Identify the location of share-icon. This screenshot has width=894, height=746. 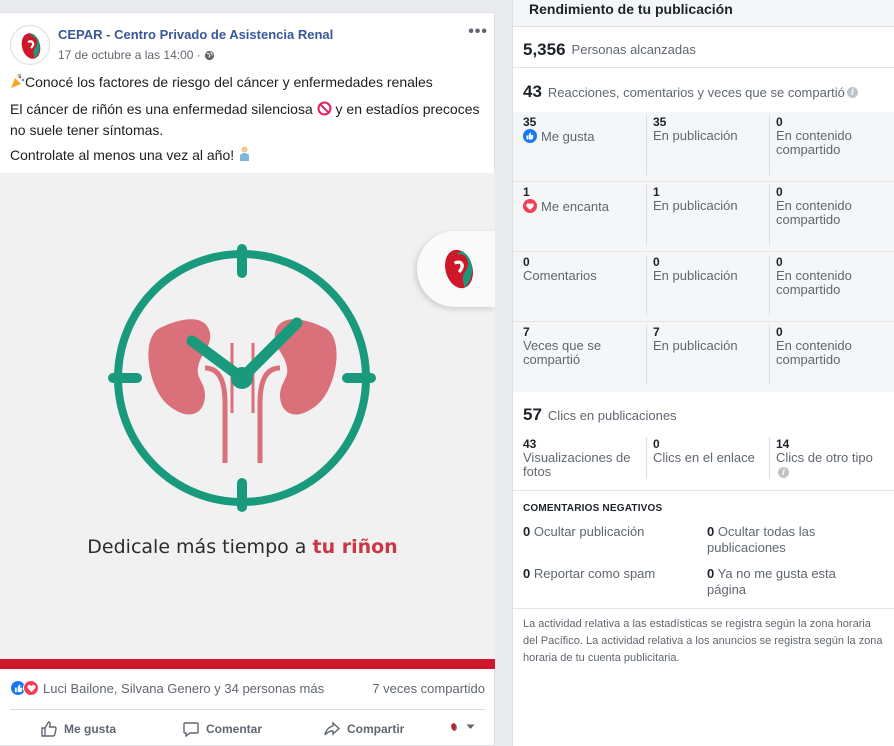
(332, 728).